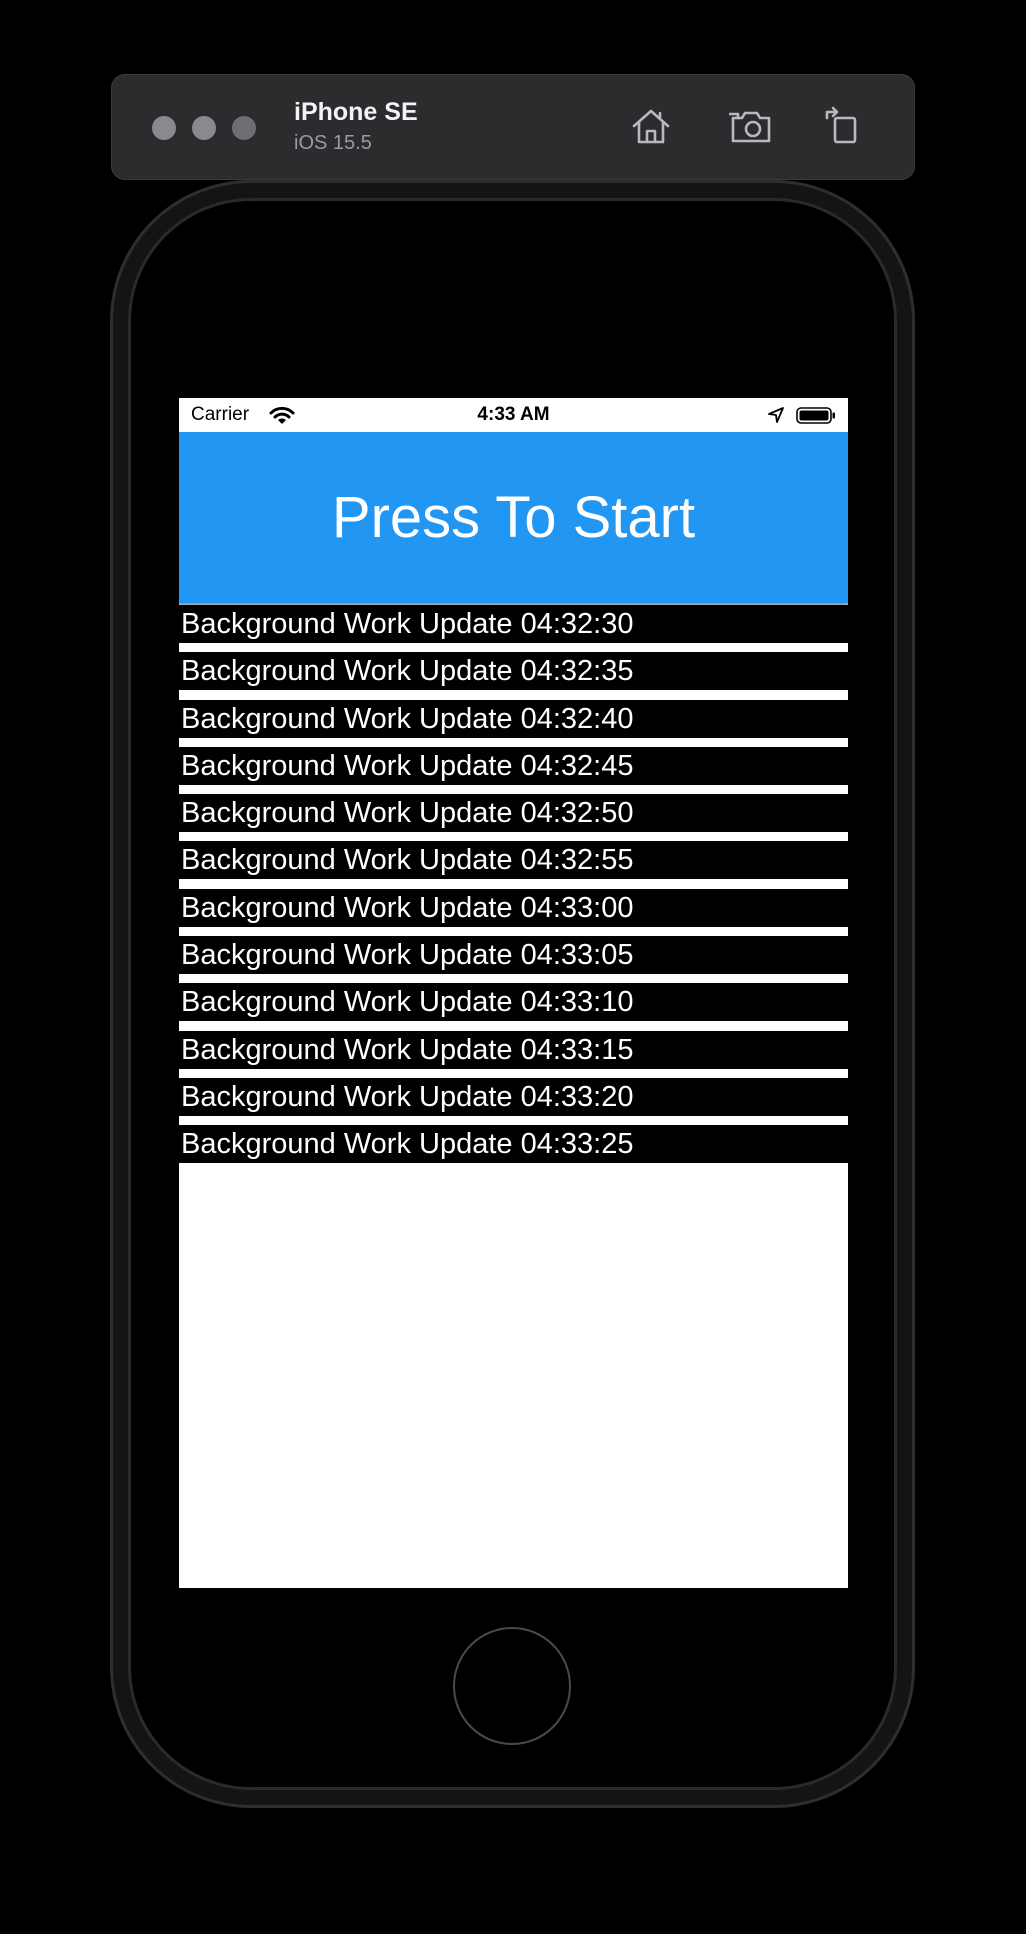 The height and width of the screenshot is (1934, 1026). What do you see at coordinates (513, 813) in the screenshot?
I see `list-item: Background Work Update 04:32:50` at bounding box center [513, 813].